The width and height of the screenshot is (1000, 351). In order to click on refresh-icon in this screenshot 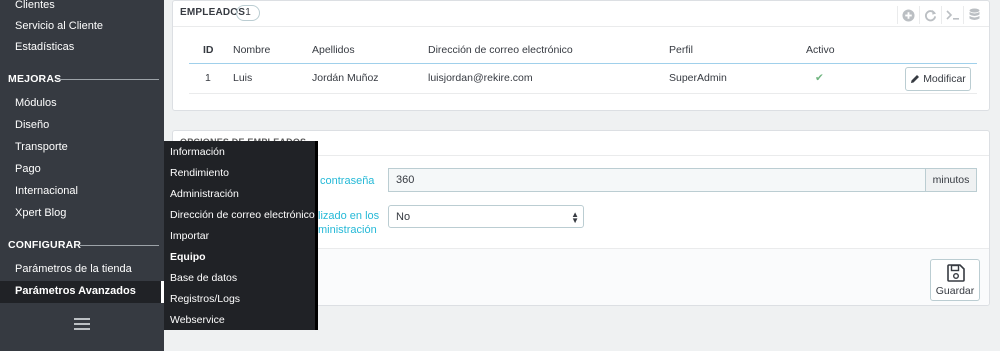, I will do `click(930, 15)`.